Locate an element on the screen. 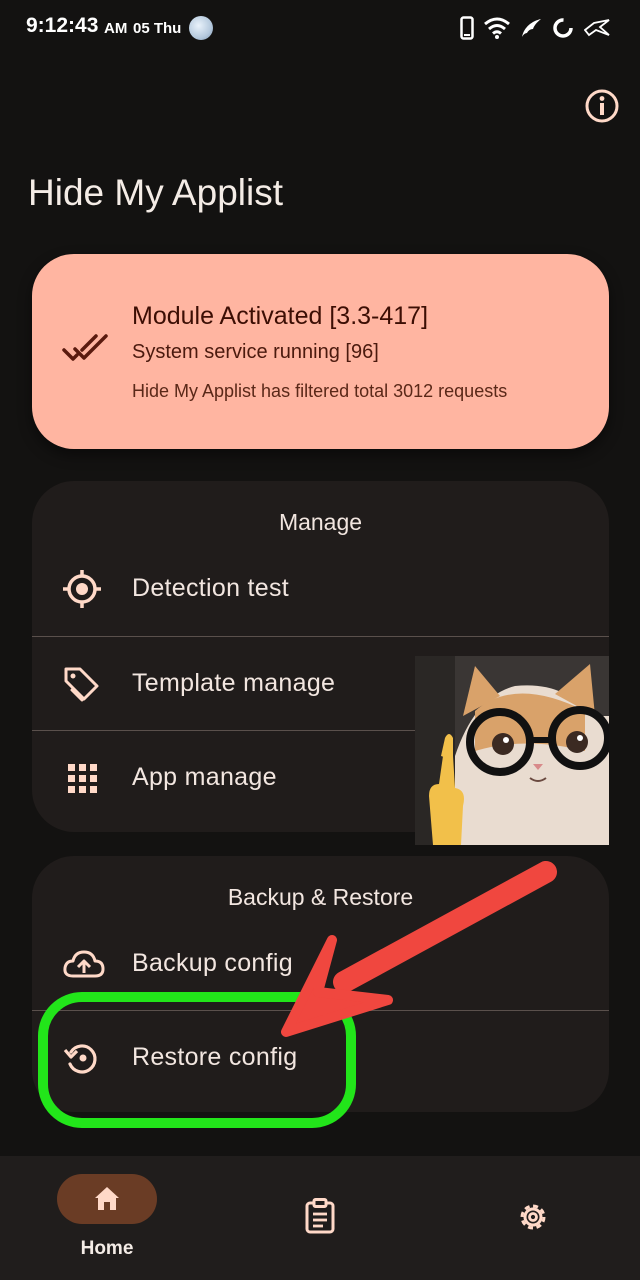 Image resolution: width=640 pixels, height=1280 pixels. grid-icon is located at coordinates (82, 778).